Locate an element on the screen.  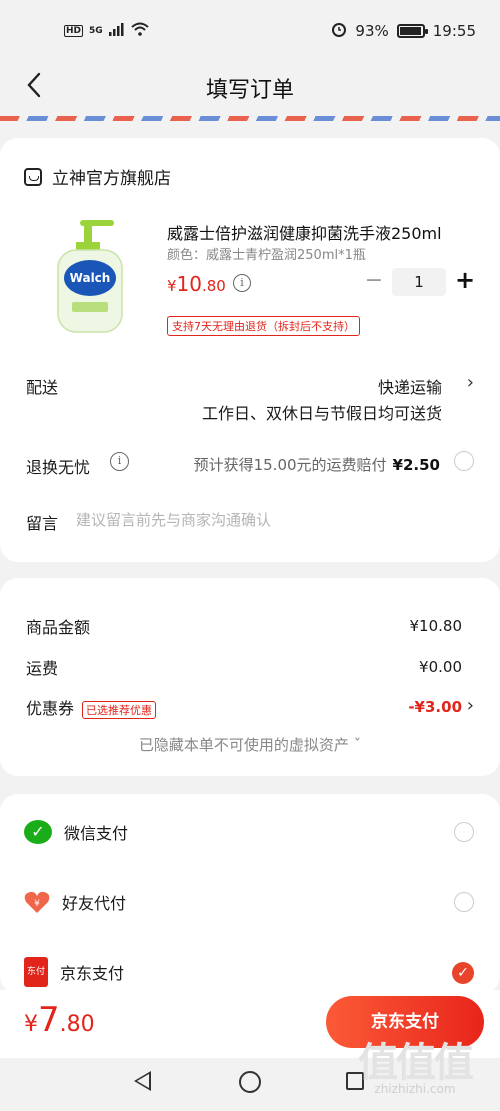
product-title: 威露士倍护滋润健康抑菌洗手液250ml is located at coordinates (322, 232).